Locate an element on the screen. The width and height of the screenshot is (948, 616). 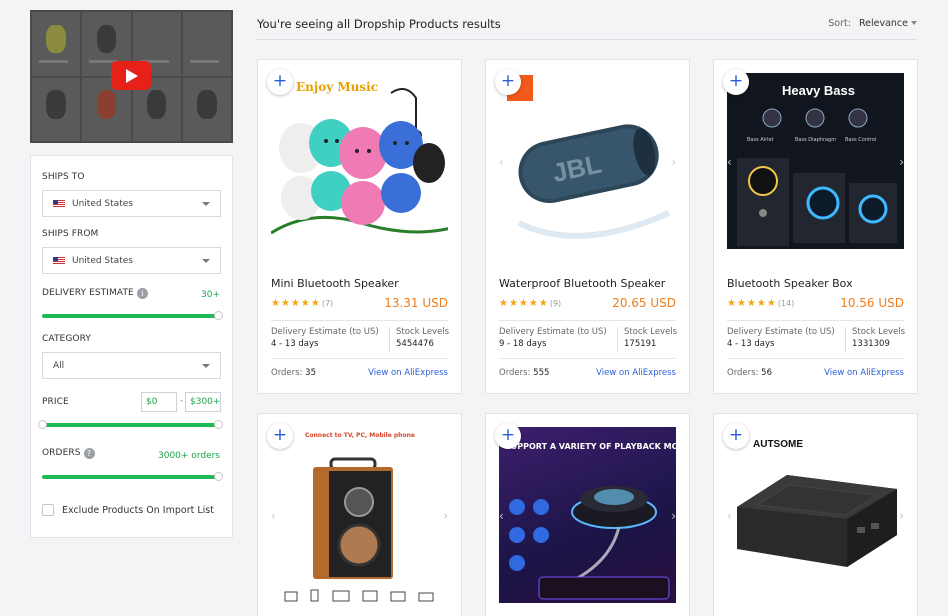
product-image: Connect to TV, PC, Mobile phone is located at coordinates (359, 515).